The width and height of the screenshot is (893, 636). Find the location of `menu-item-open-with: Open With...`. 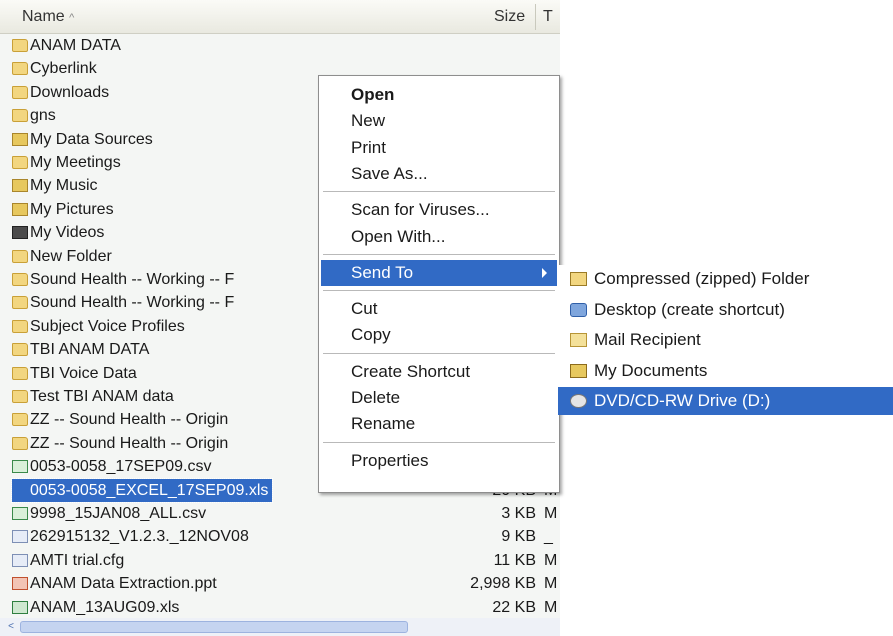

menu-item-open-with: Open With... is located at coordinates (439, 237).